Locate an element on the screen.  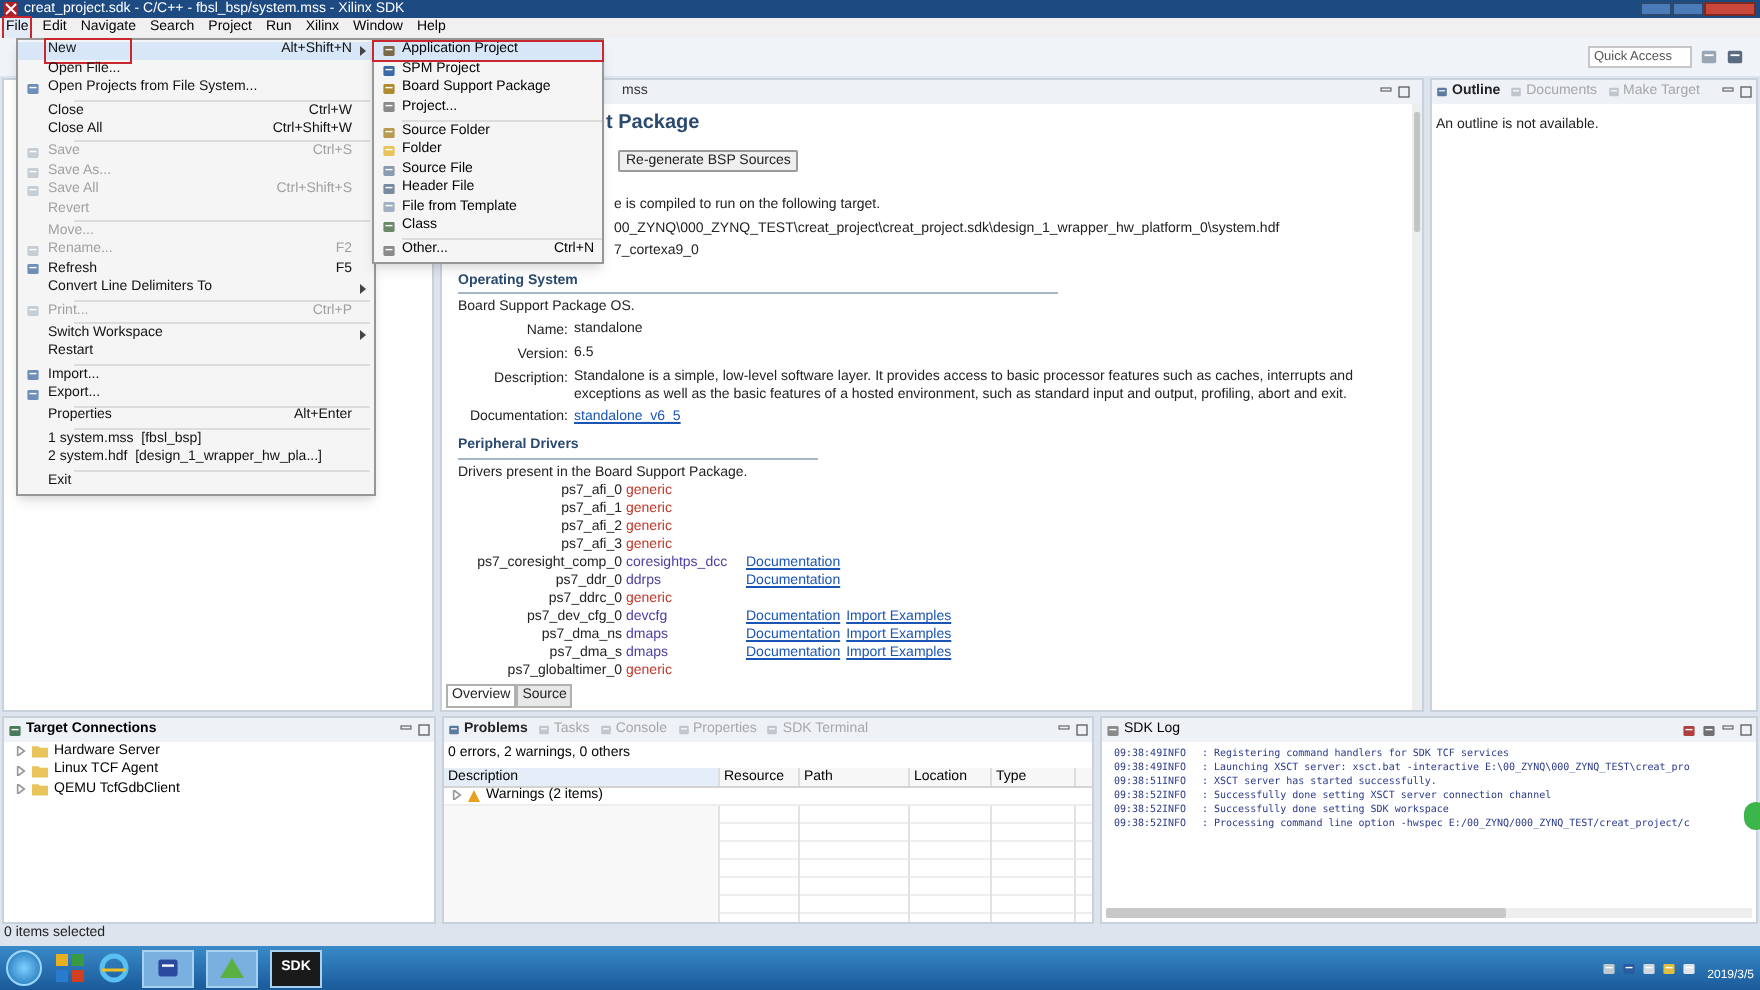
document-icon is located at coordinates (168, 968).